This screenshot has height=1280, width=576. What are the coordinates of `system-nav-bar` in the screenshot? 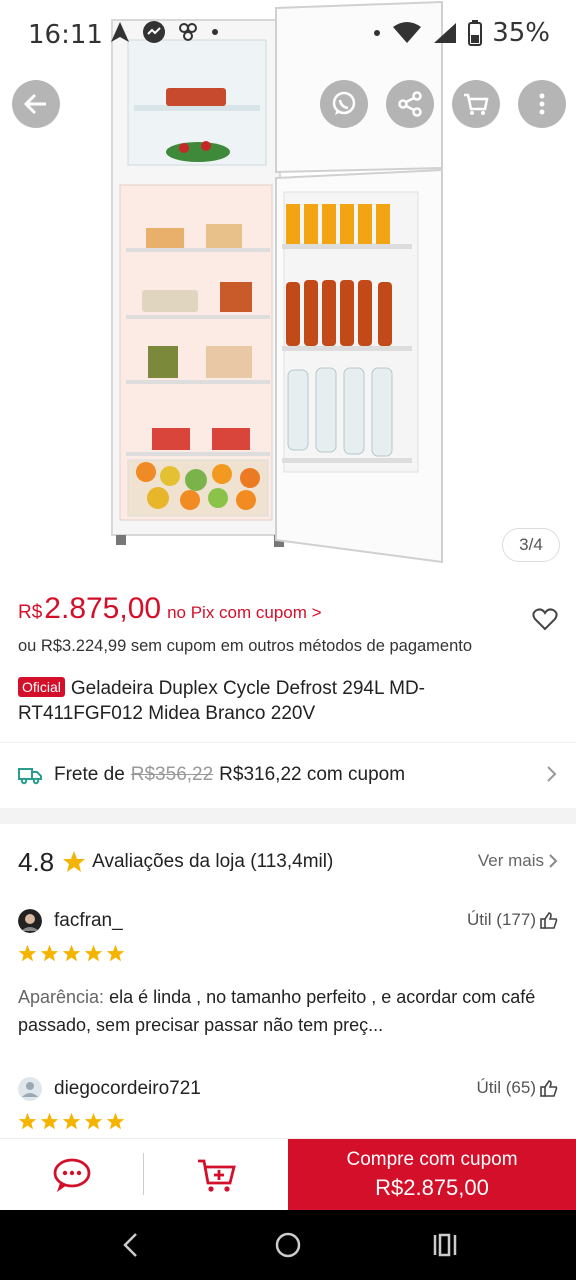 It's located at (288, 1245).